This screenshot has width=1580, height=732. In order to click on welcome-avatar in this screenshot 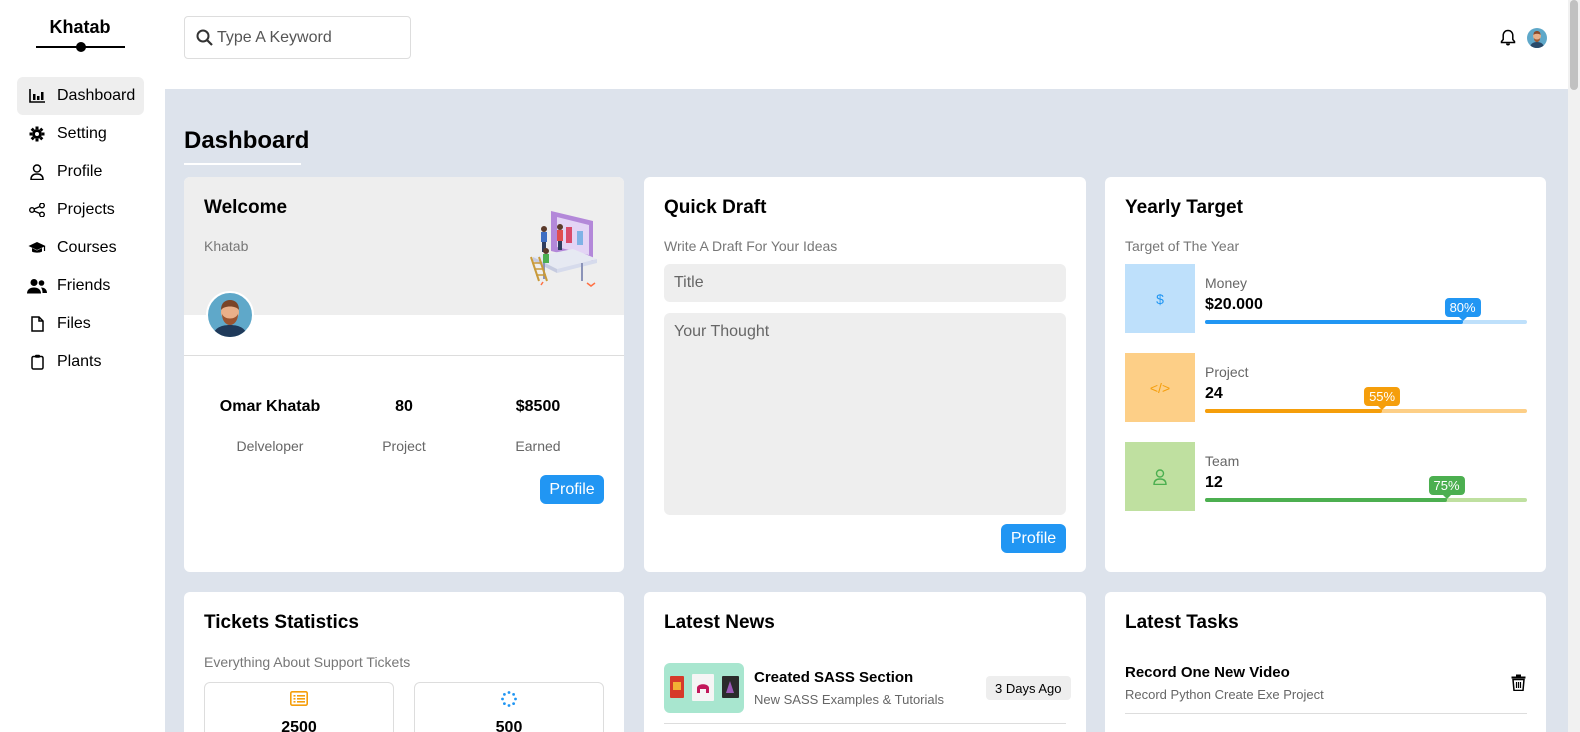, I will do `click(230, 315)`.